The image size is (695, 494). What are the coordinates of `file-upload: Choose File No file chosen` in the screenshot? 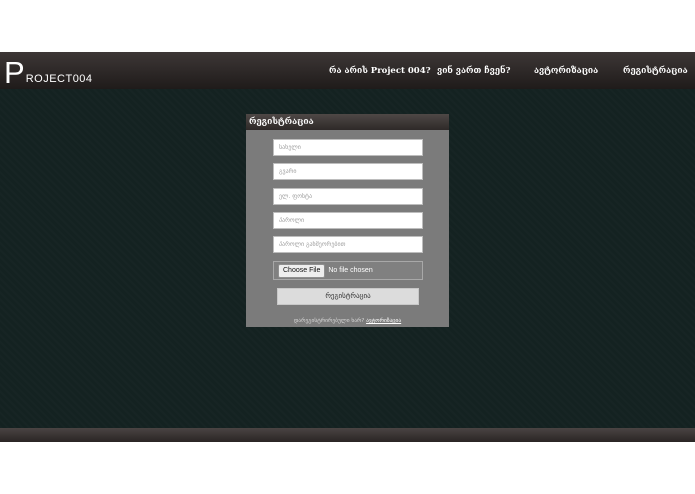 It's located at (348, 270).